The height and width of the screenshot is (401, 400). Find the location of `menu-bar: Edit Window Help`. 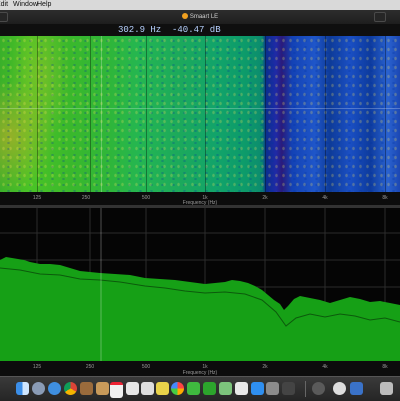

menu-bar: Edit Window Help is located at coordinates (200, 5).